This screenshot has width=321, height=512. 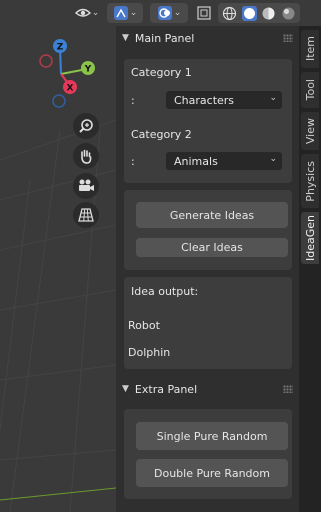 What do you see at coordinates (161, 72) in the screenshot?
I see `category1-label: Category 1` at bounding box center [161, 72].